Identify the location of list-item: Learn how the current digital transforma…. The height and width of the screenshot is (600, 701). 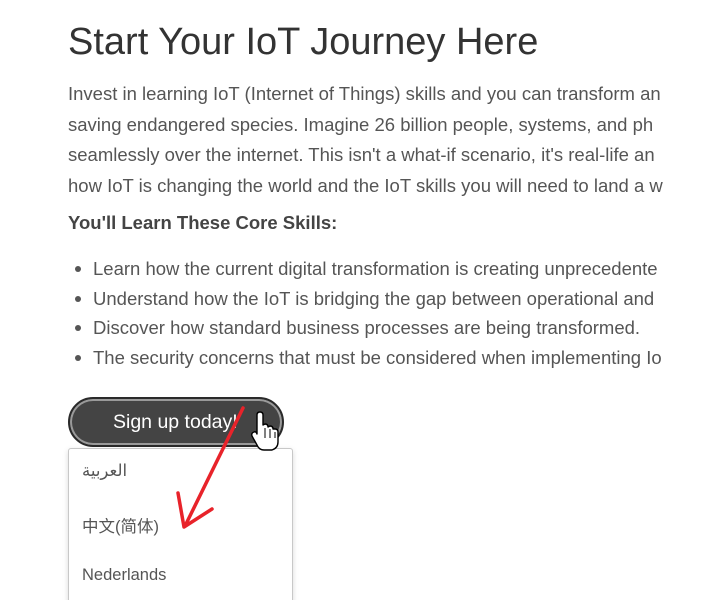
(365, 269).